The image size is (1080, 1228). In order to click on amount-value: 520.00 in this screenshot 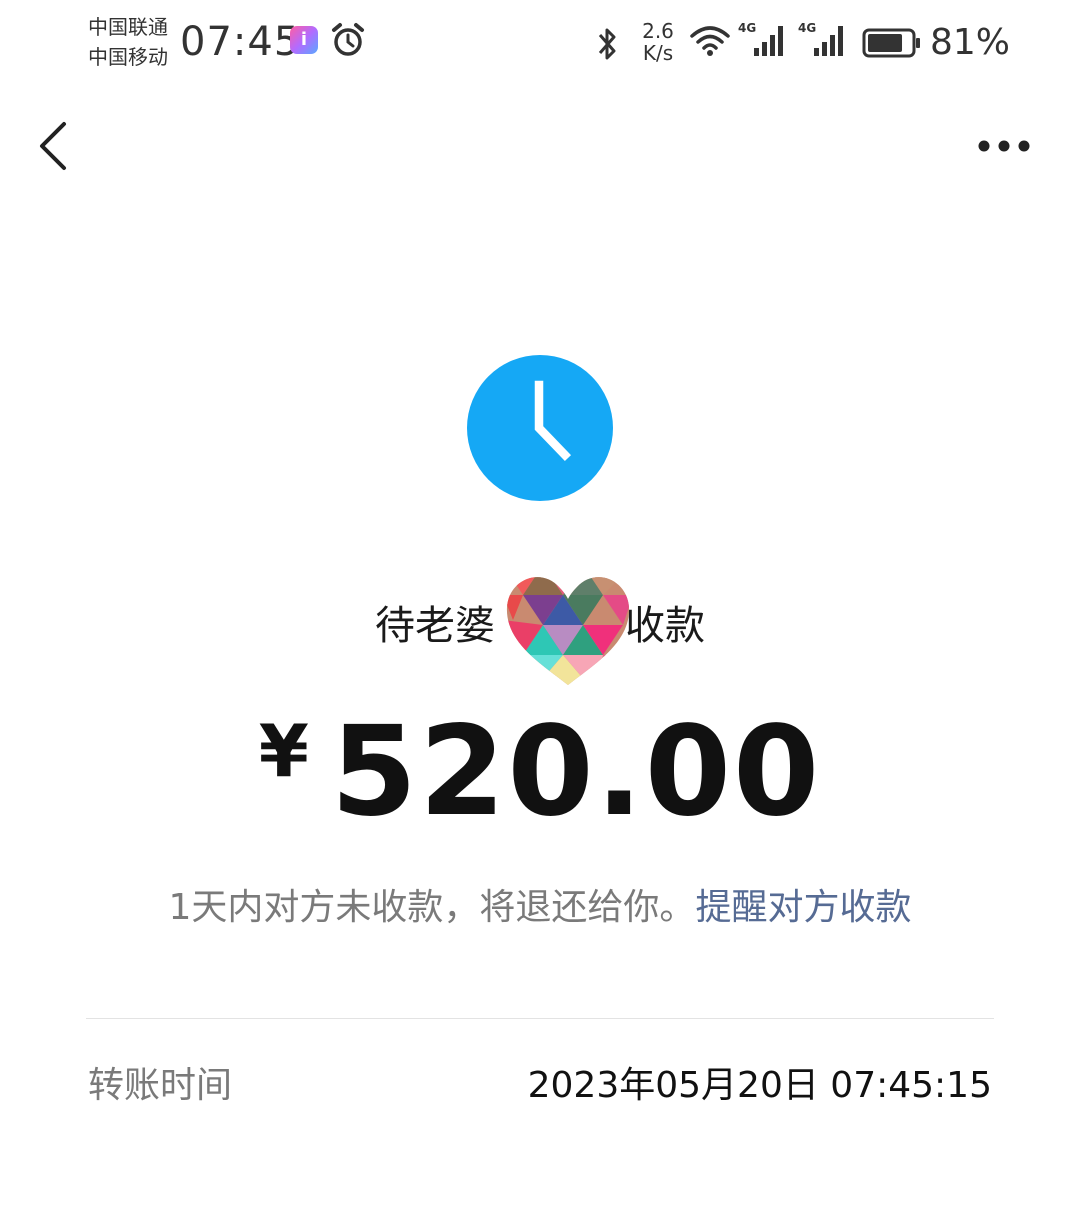, I will do `click(576, 772)`.